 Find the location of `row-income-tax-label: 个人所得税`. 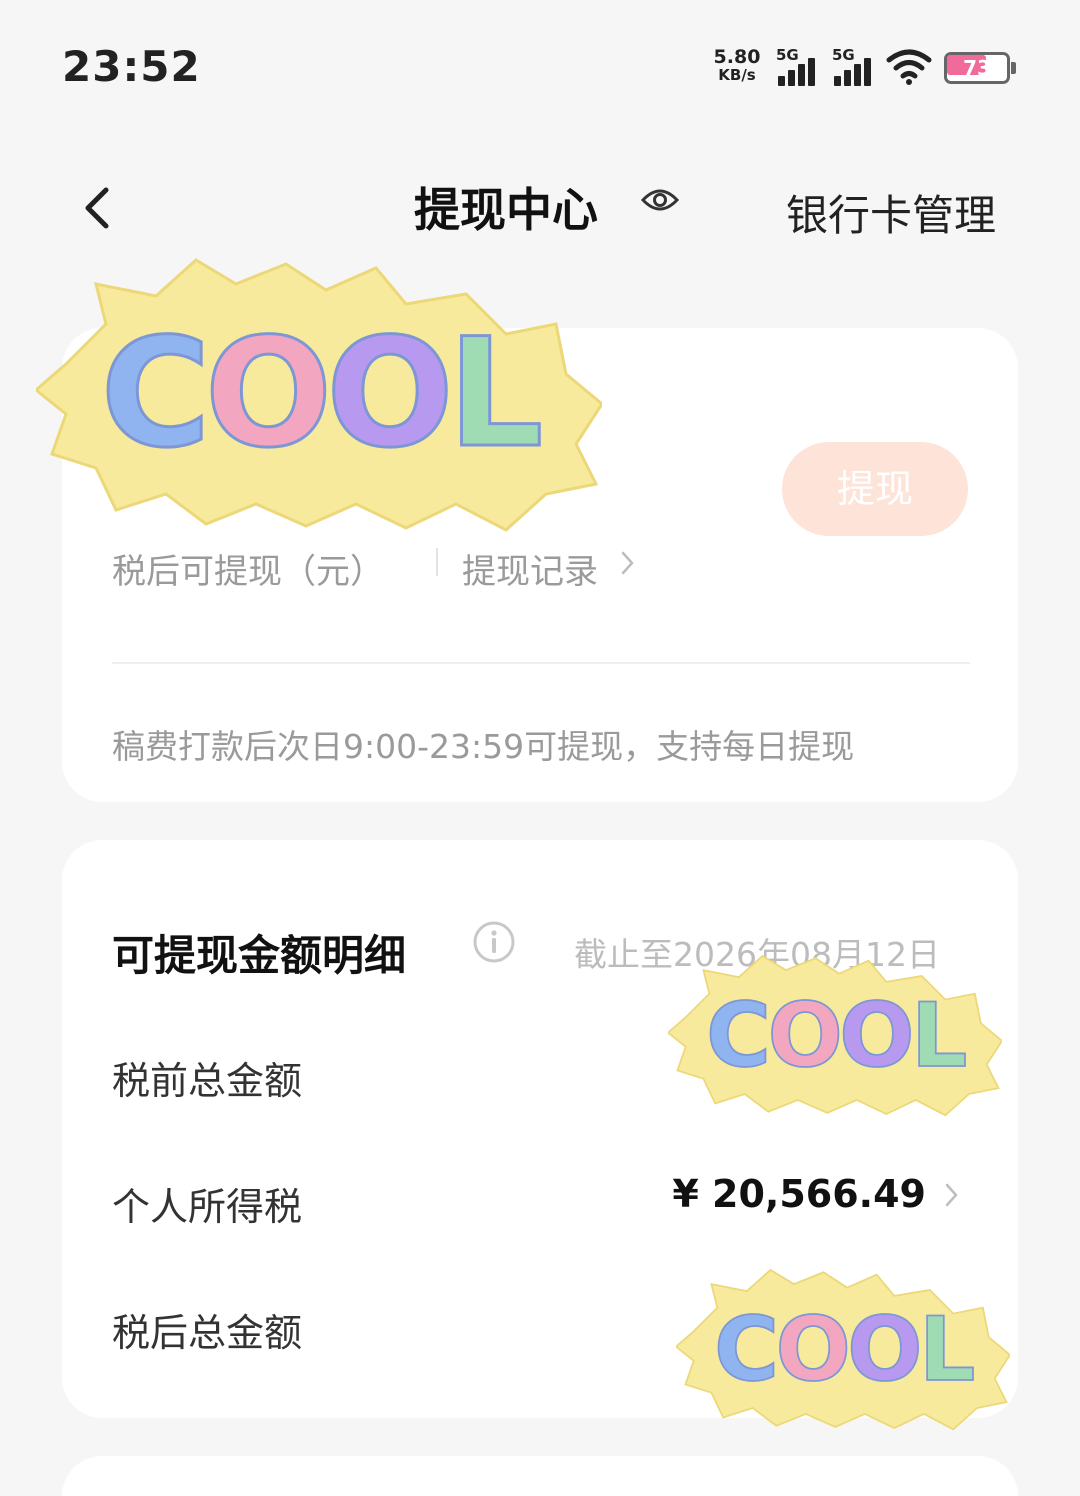

row-income-tax-label: 个人所得税 is located at coordinates (207, 1207).